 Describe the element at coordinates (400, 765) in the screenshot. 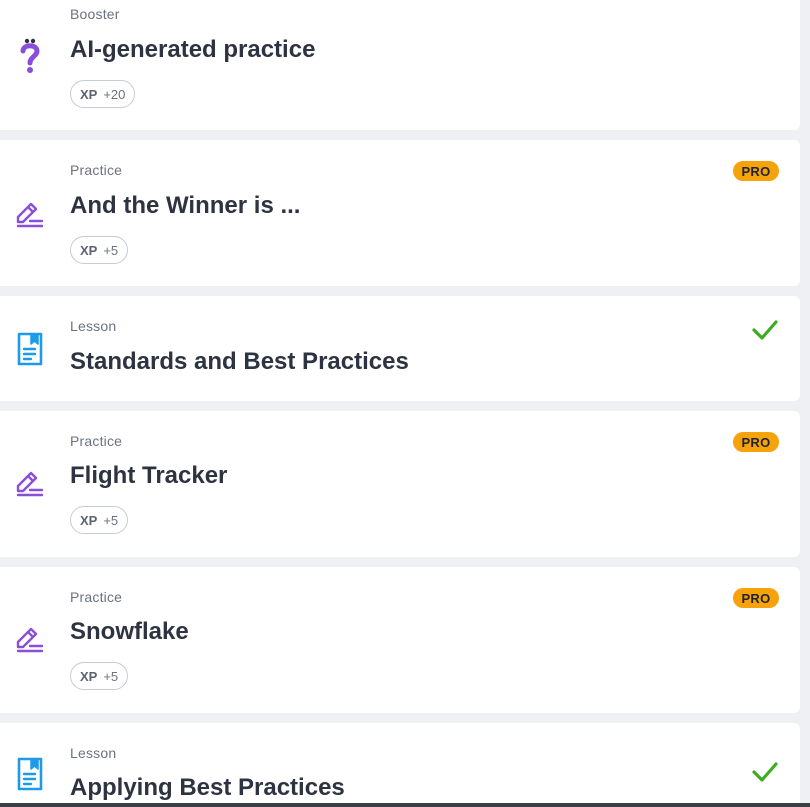

I see `lesson-card-lesson: Lesson Applying Best Practices` at that location.